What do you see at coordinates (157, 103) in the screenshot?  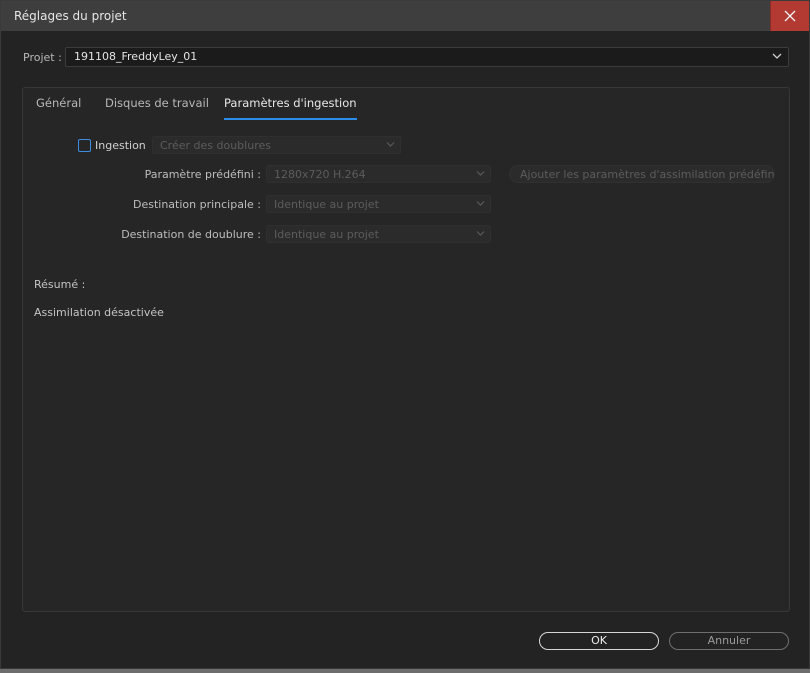 I see `tab-scratch-disks: Disques de travail` at bounding box center [157, 103].